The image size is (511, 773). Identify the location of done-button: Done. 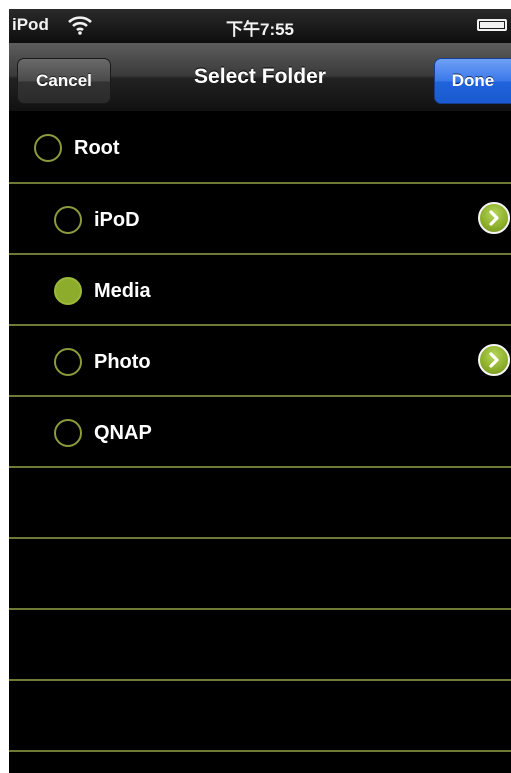
(472, 81).